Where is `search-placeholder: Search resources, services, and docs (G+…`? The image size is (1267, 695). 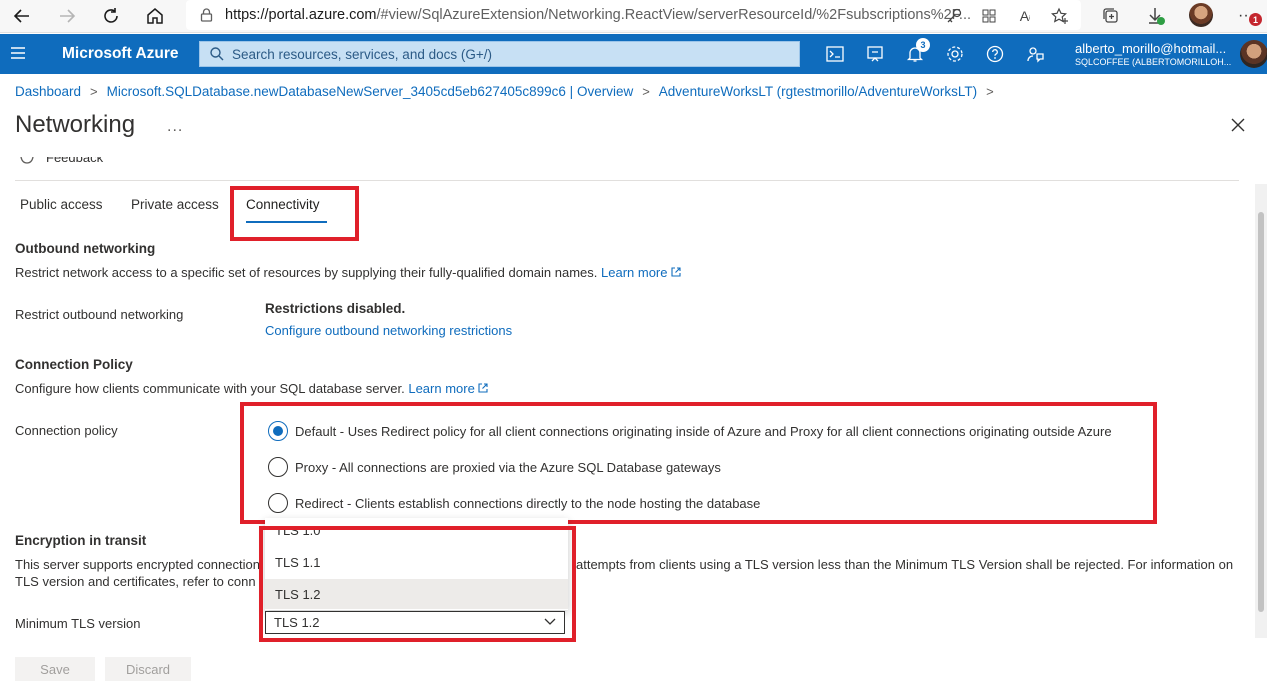
search-placeholder: Search resources, services, and docs (G+… is located at coordinates (362, 54).